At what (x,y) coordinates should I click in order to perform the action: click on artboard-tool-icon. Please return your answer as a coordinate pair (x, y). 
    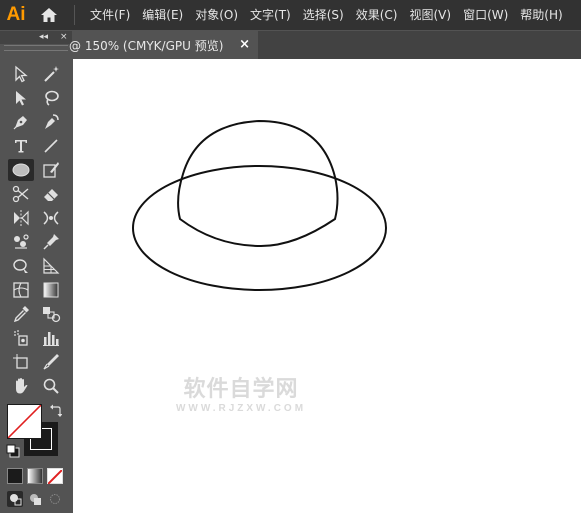
    Looking at the image, I should click on (21, 362).